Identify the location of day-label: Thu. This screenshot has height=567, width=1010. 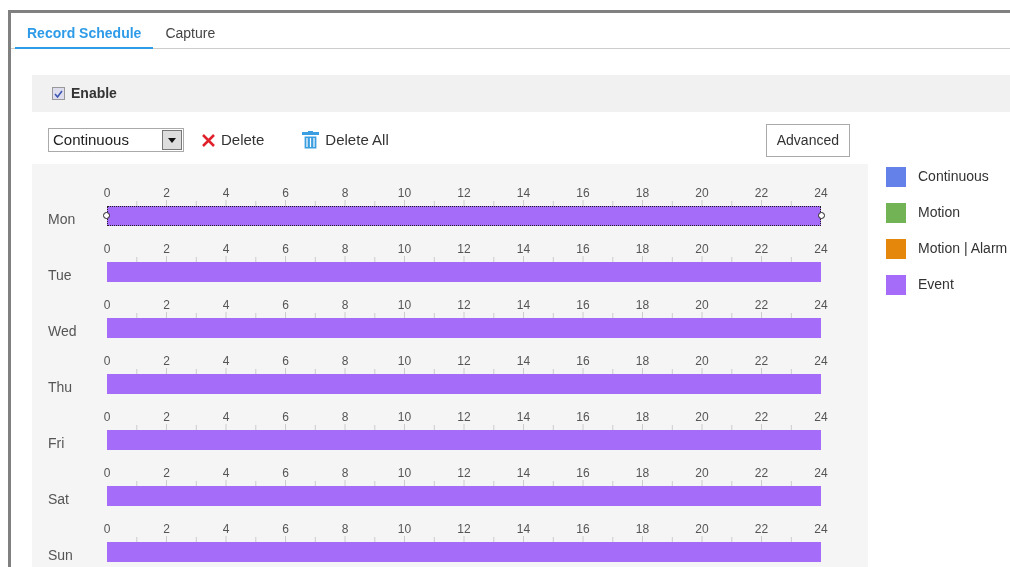
(60, 387).